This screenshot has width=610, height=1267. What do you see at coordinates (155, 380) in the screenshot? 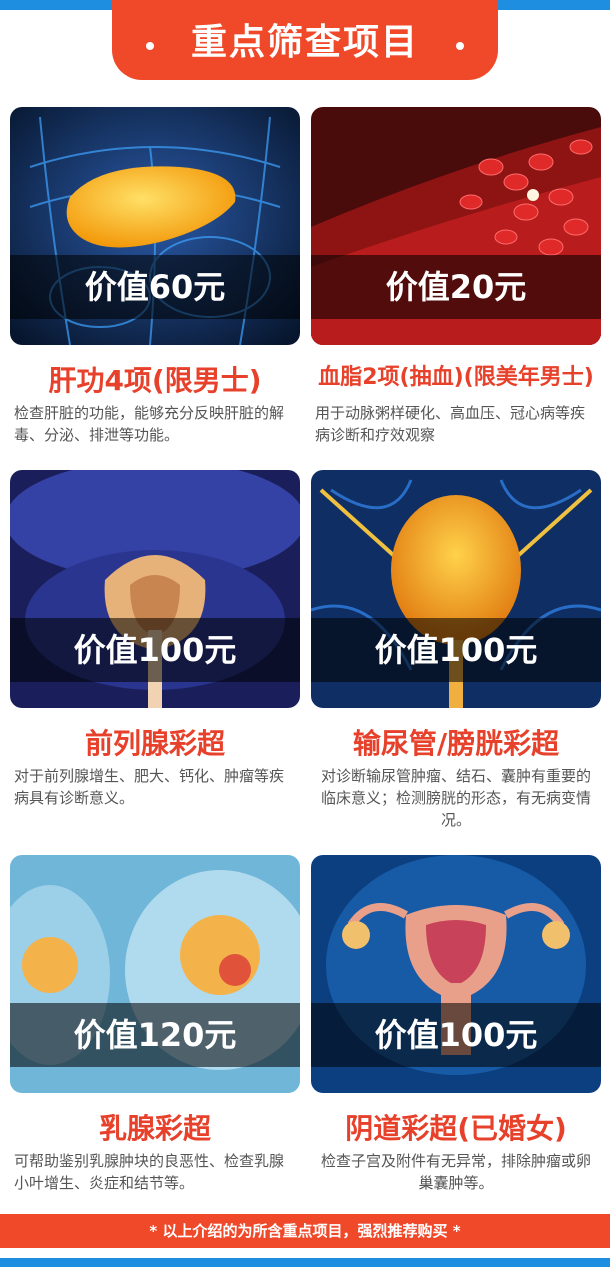
I see `item-name: 肝功4项(限男士)` at bounding box center [155, 380].